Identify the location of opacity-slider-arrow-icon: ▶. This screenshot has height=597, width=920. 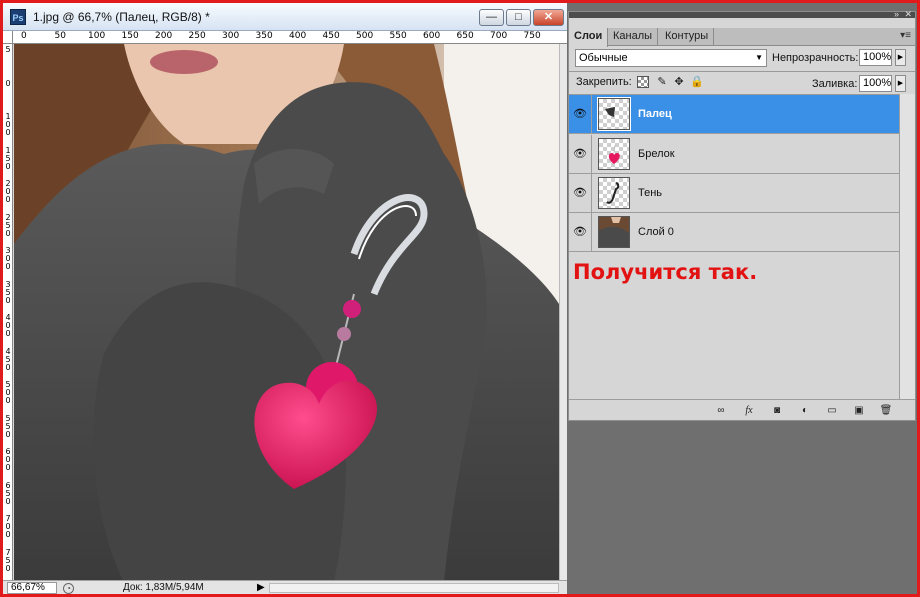
(900, 57).